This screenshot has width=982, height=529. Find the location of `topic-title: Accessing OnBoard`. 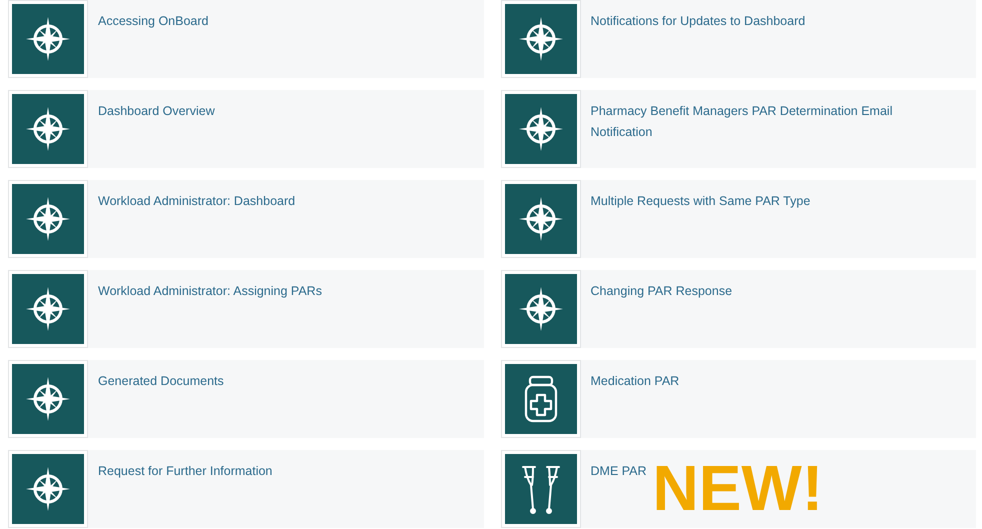

topic-title: Accessing OnBoard is located at coordinates (183, 44).